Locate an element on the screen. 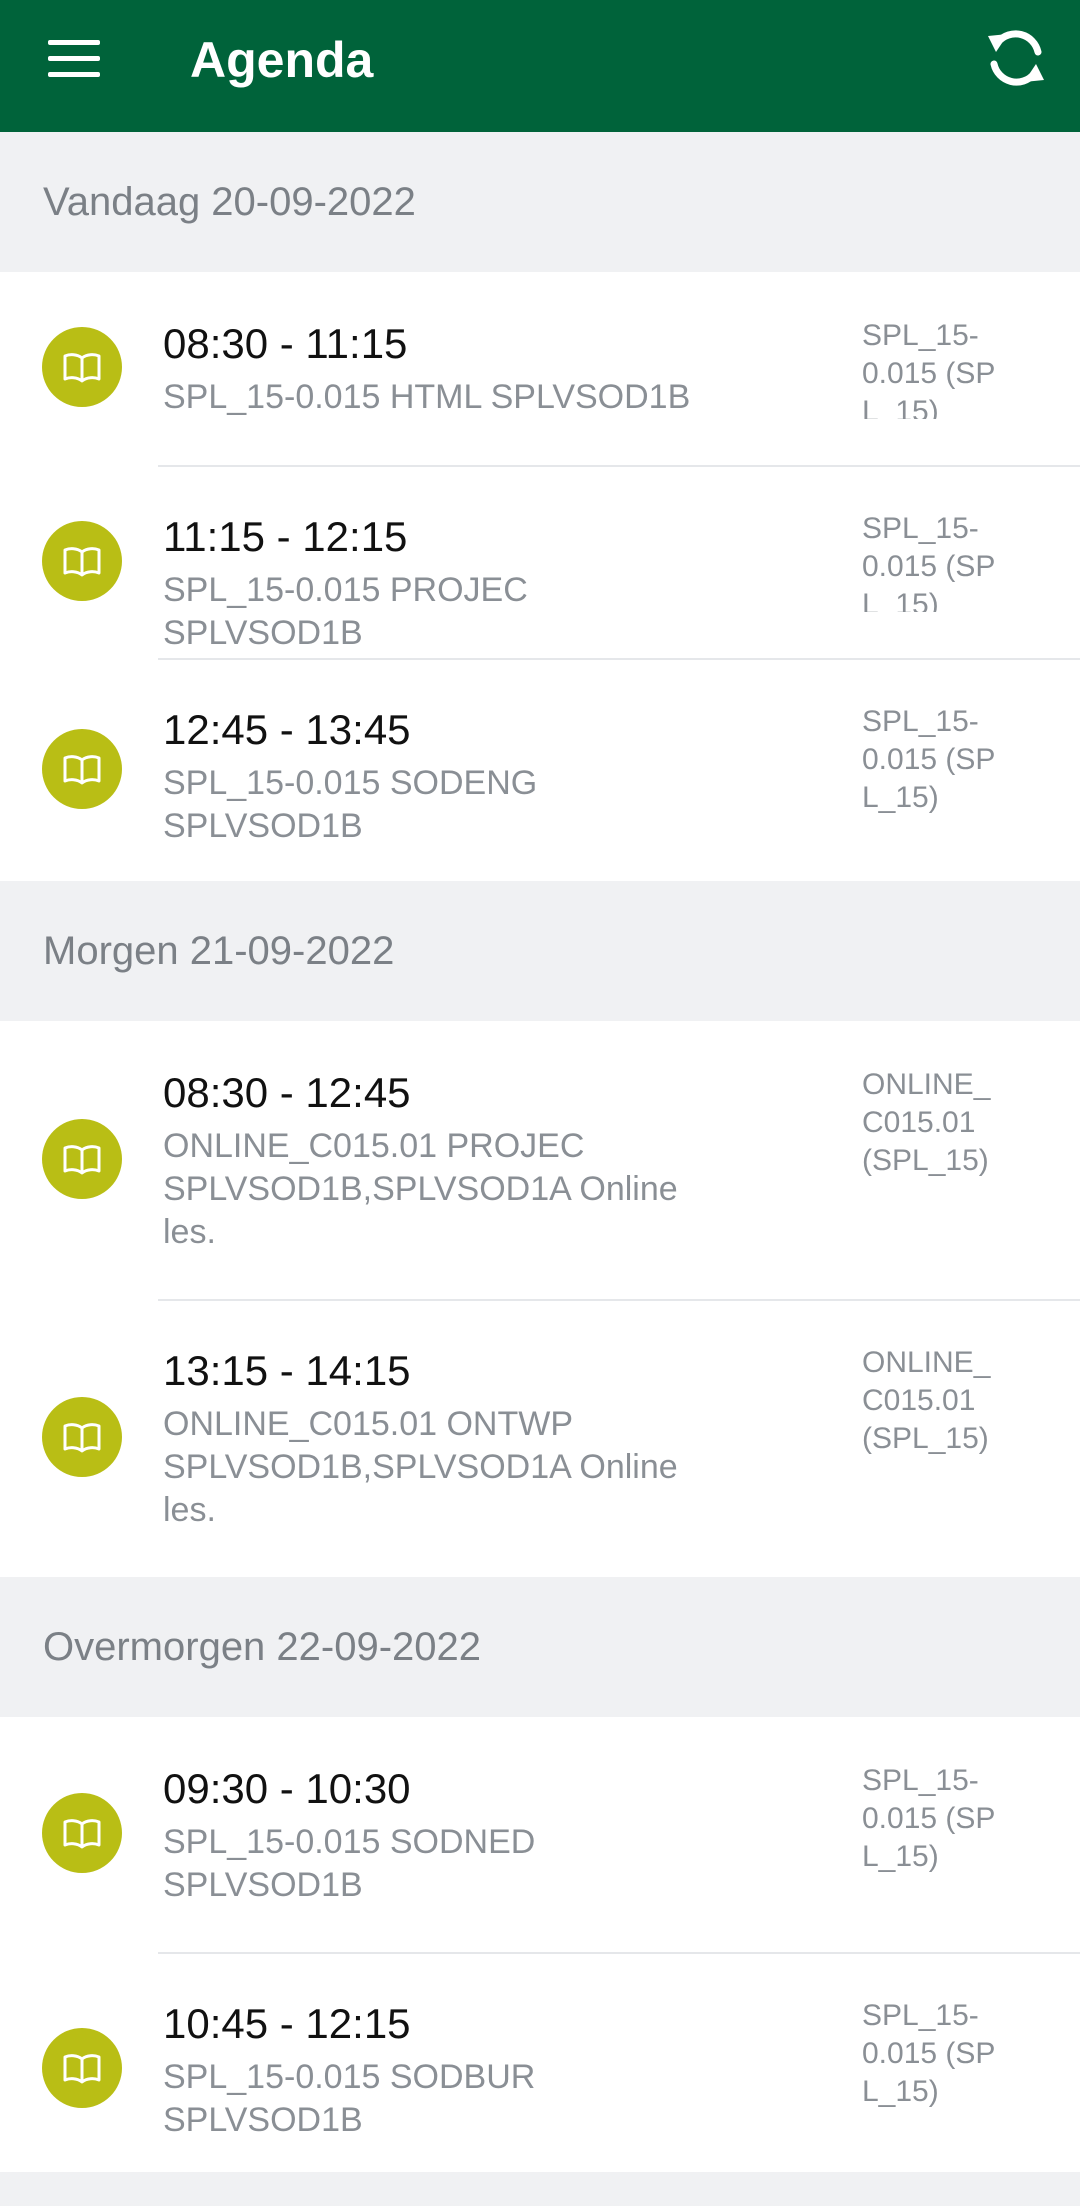  event-time: 08:30 - 11:15 is located at coordinates (285, 343).